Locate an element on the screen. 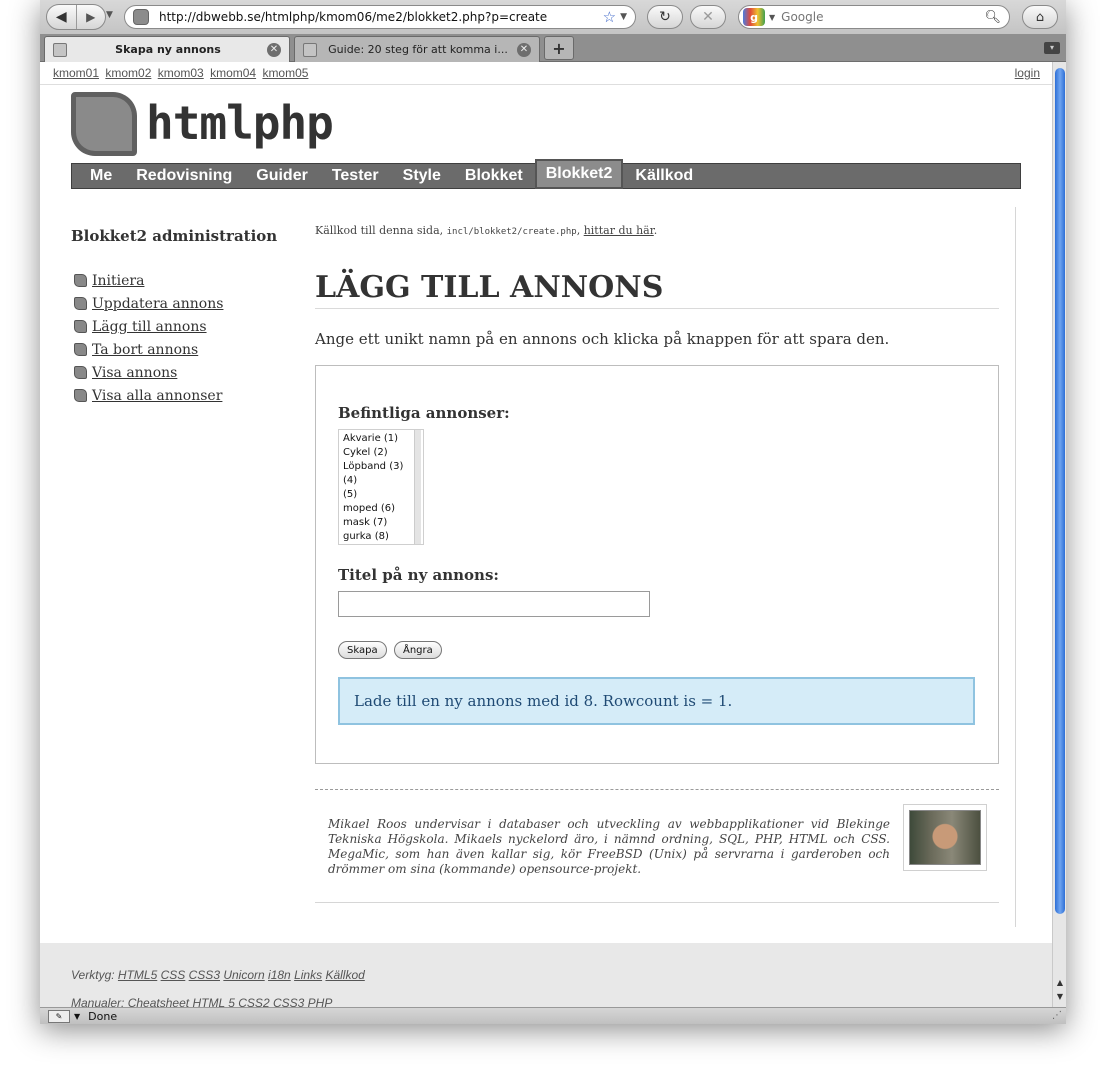 The height and width of the screenshot is (1080, 1106). footer-link: HTML5 is located at coordinates (137, 975).